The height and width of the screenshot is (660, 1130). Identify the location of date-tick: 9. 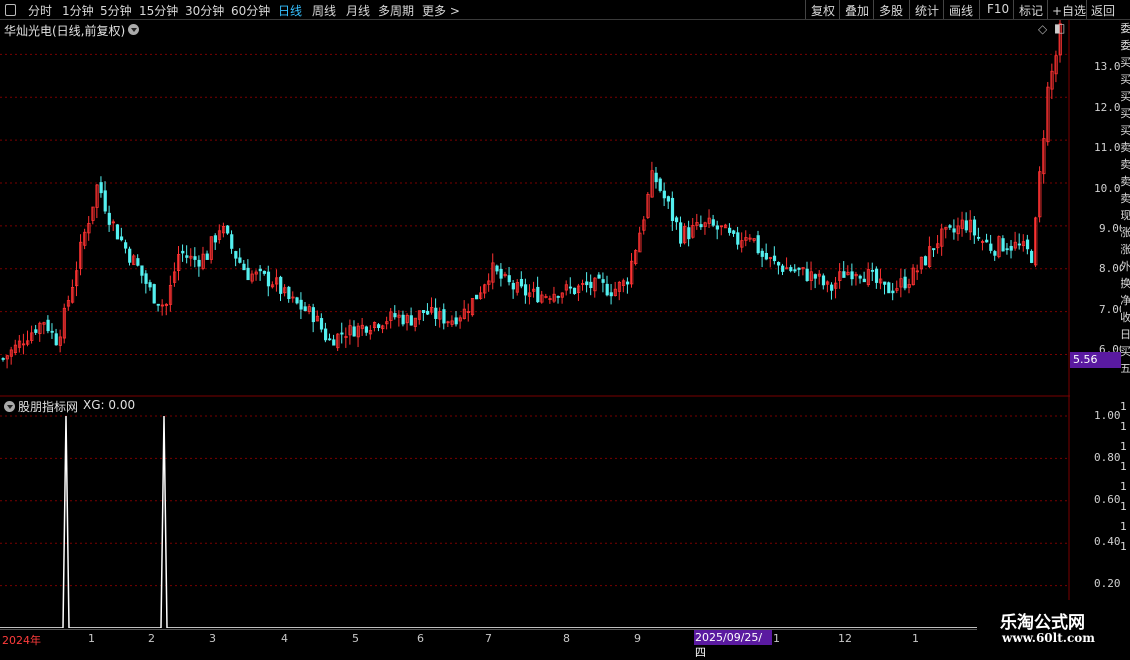
(637, 638).